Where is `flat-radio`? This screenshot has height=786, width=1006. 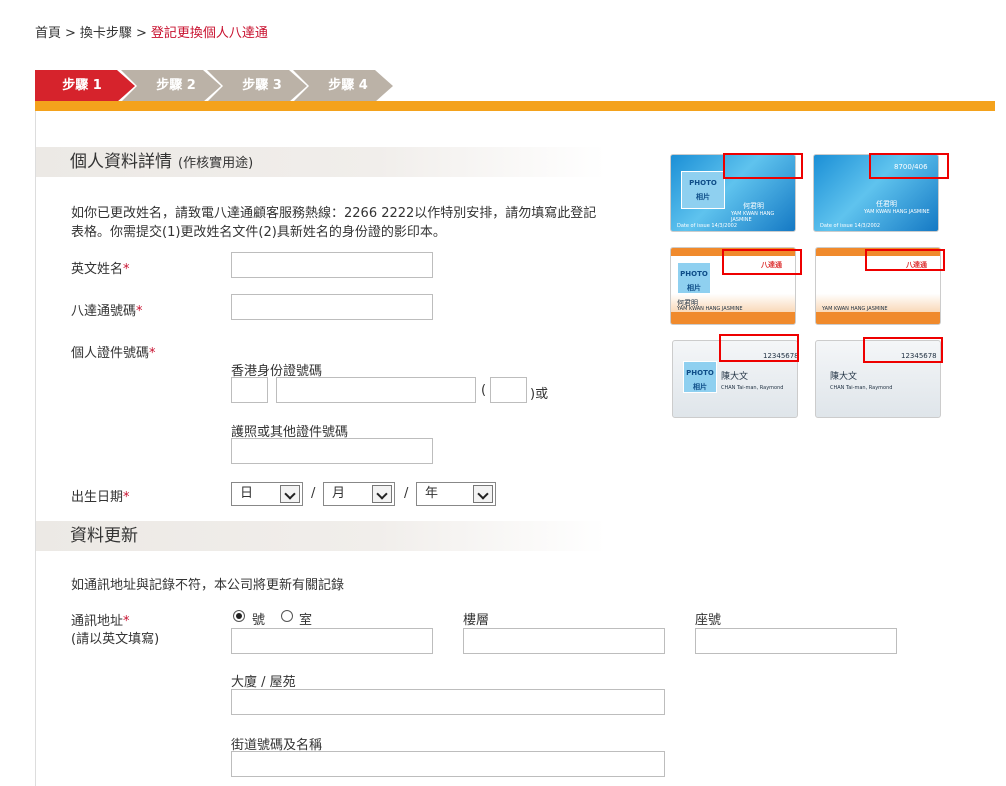
flat-radio is located at coordinates (239, 616).